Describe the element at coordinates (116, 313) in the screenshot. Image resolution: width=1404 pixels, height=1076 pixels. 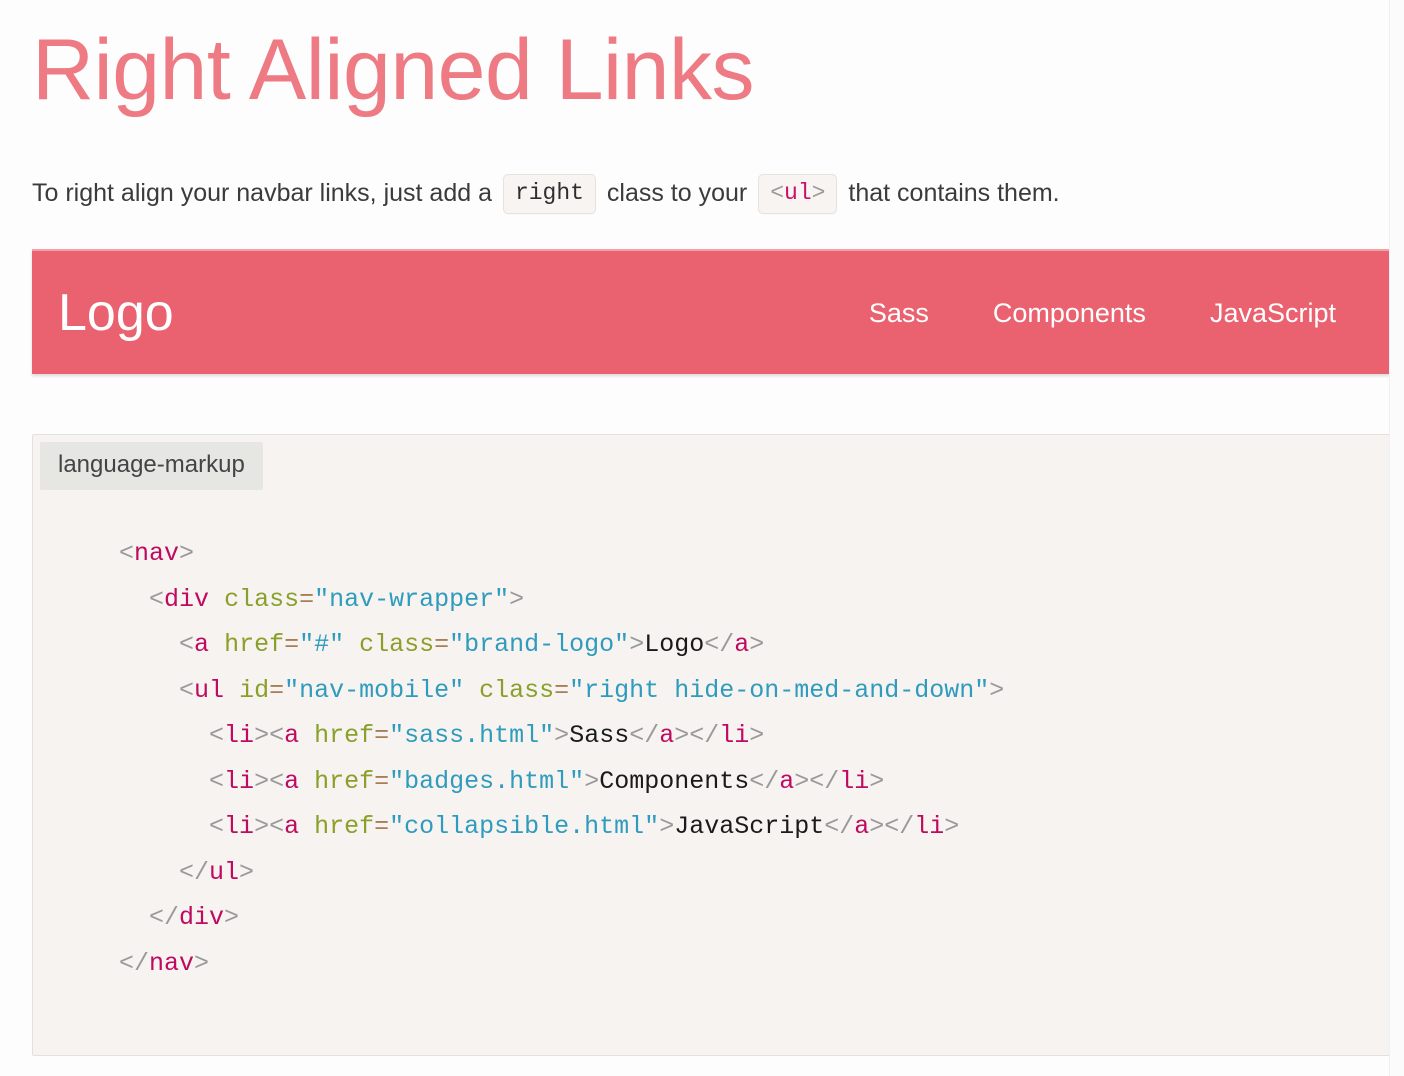
I see `brand-logo-link: Logo` at that location.